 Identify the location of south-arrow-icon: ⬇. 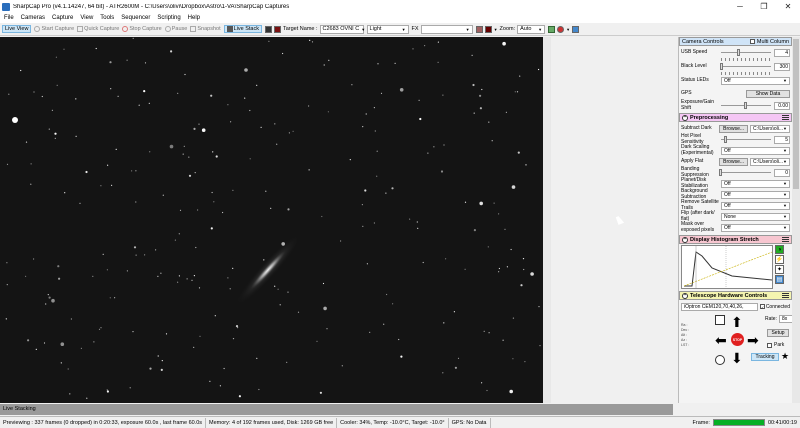
(737, 358).